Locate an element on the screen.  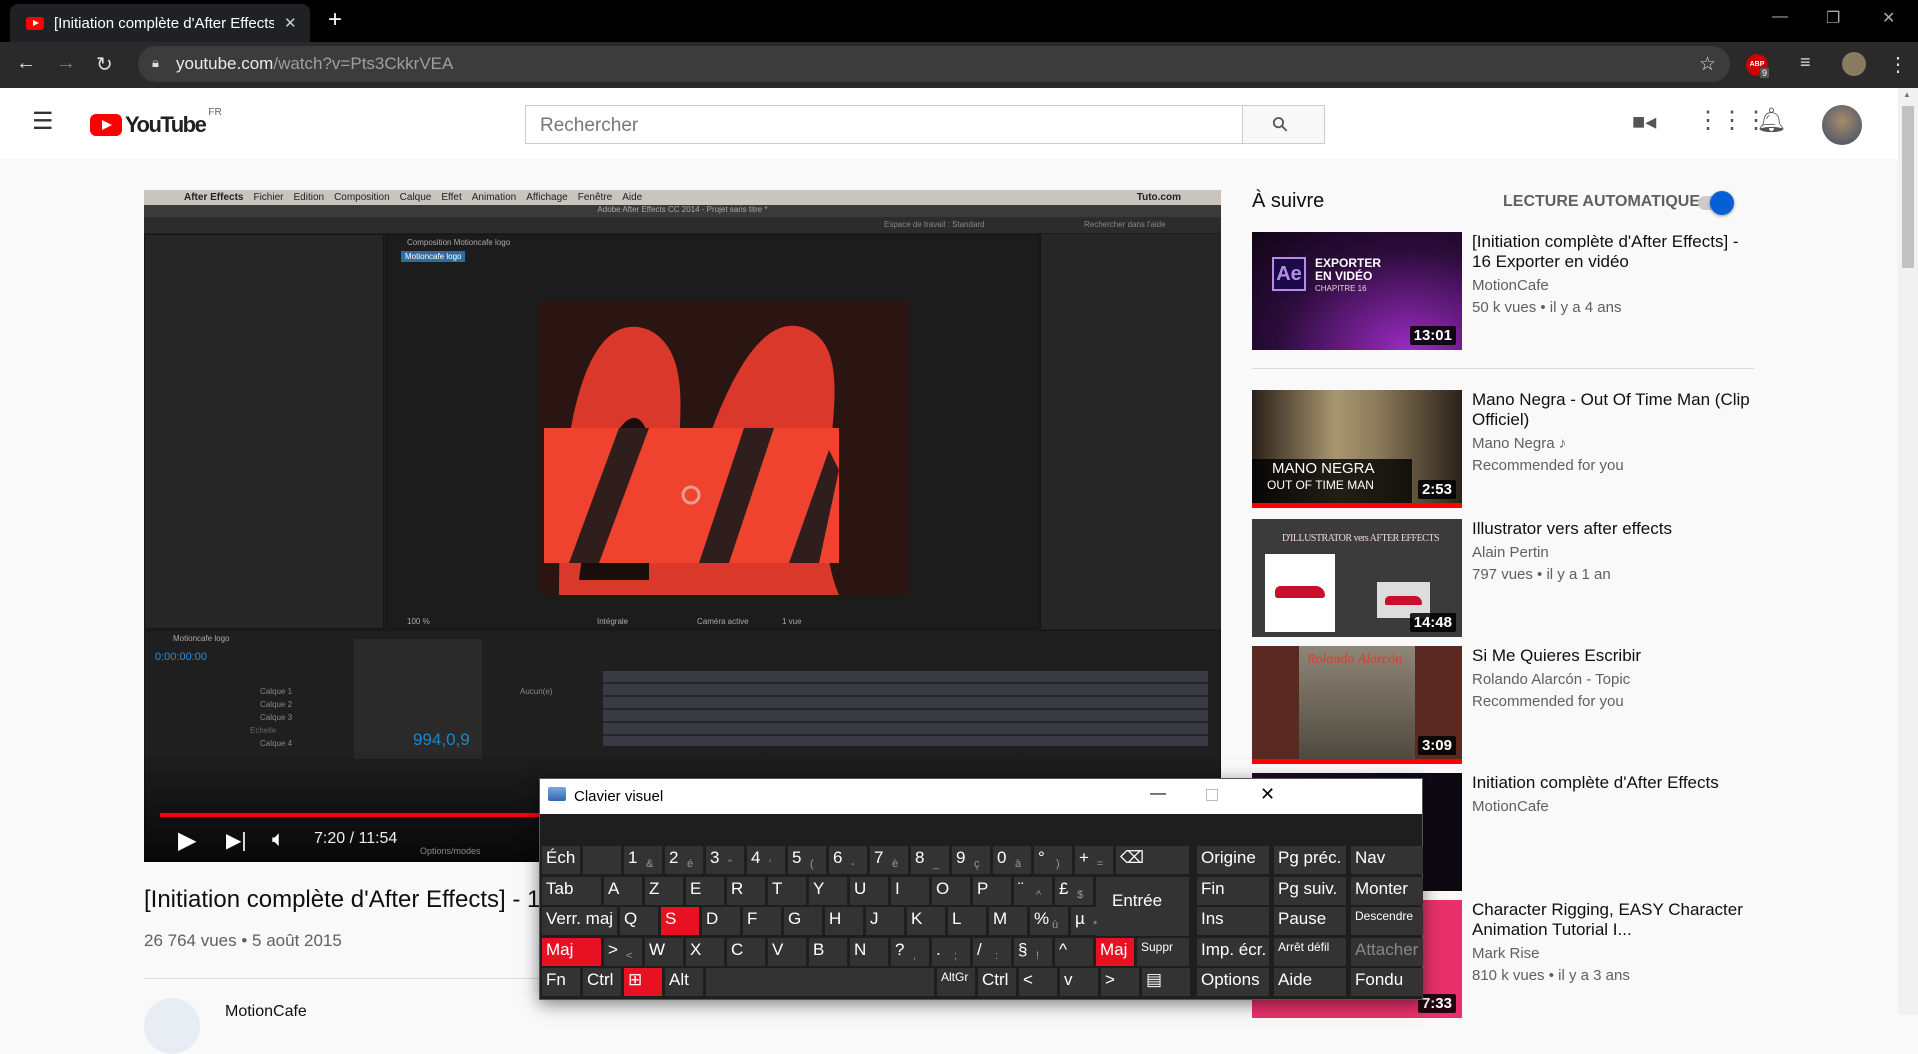
key--: °) is located at coordinates (1053, 860).